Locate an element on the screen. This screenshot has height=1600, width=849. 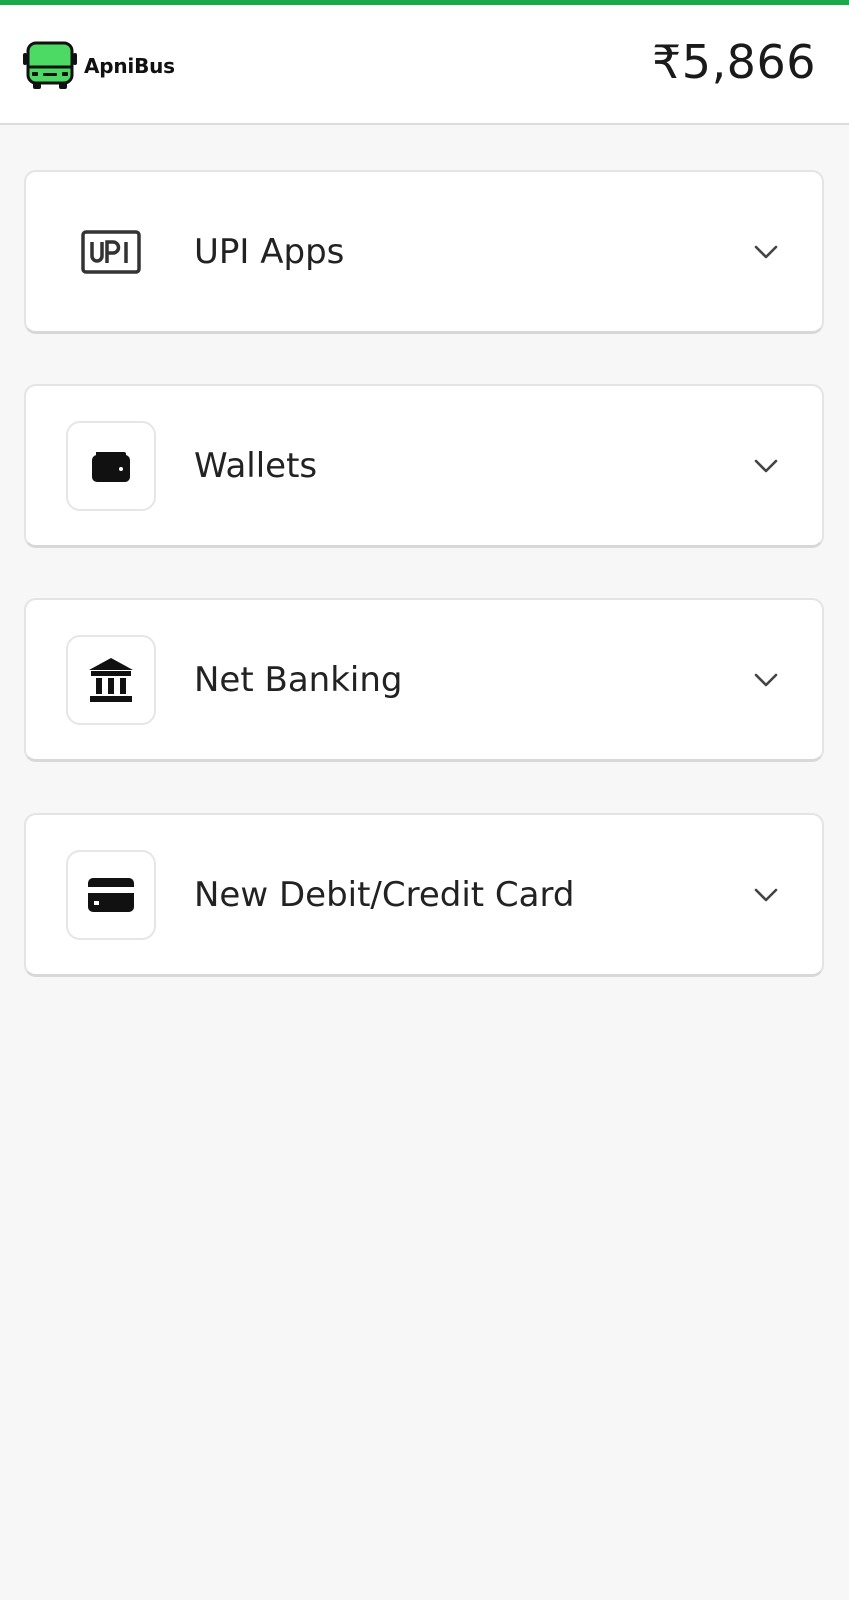
app-header: ApniBus ₹5,866 is located at coordinates (424, 65).